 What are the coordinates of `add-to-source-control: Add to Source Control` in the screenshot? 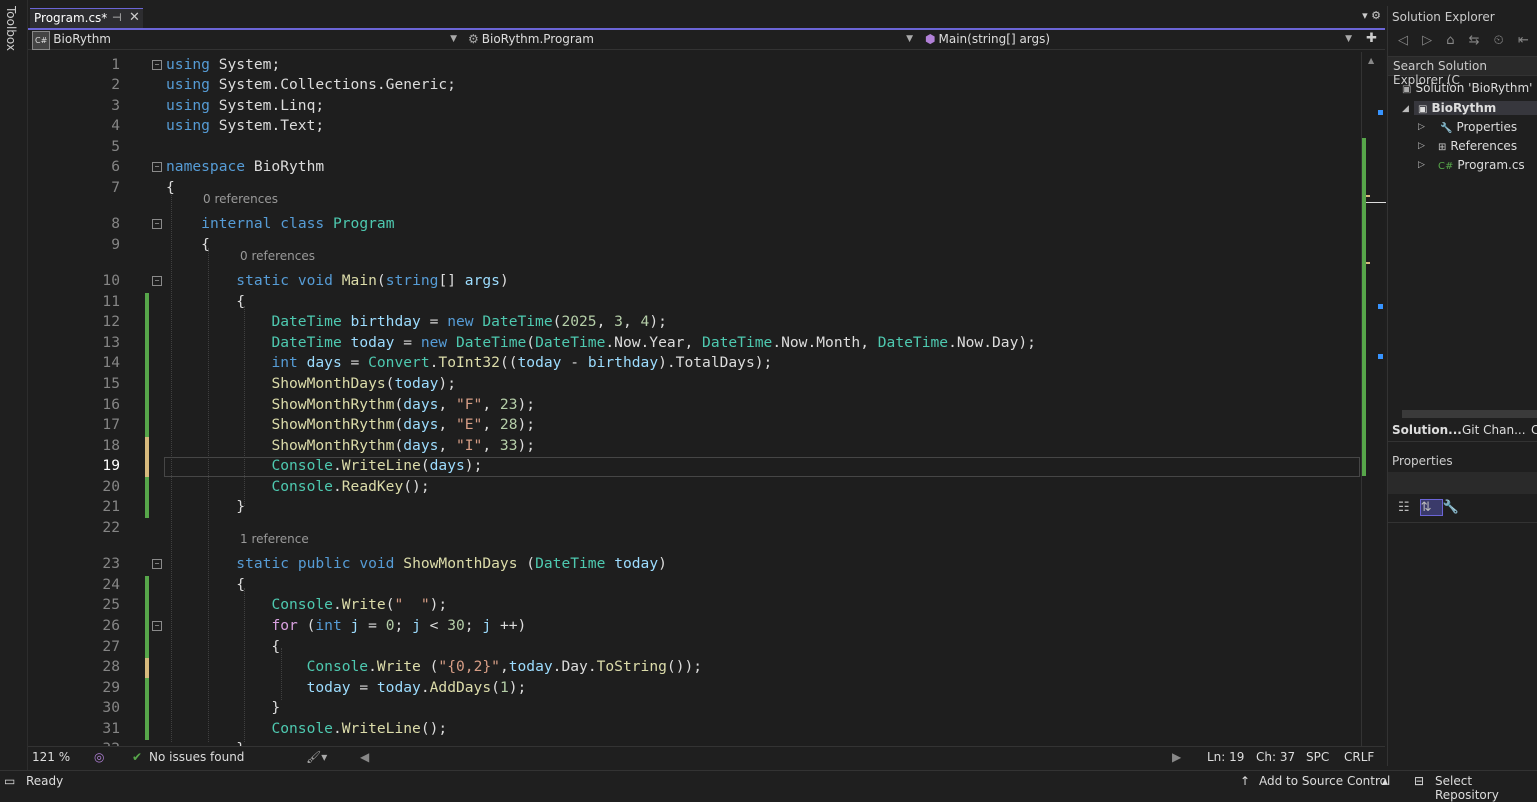 It's located at (1324, 781).